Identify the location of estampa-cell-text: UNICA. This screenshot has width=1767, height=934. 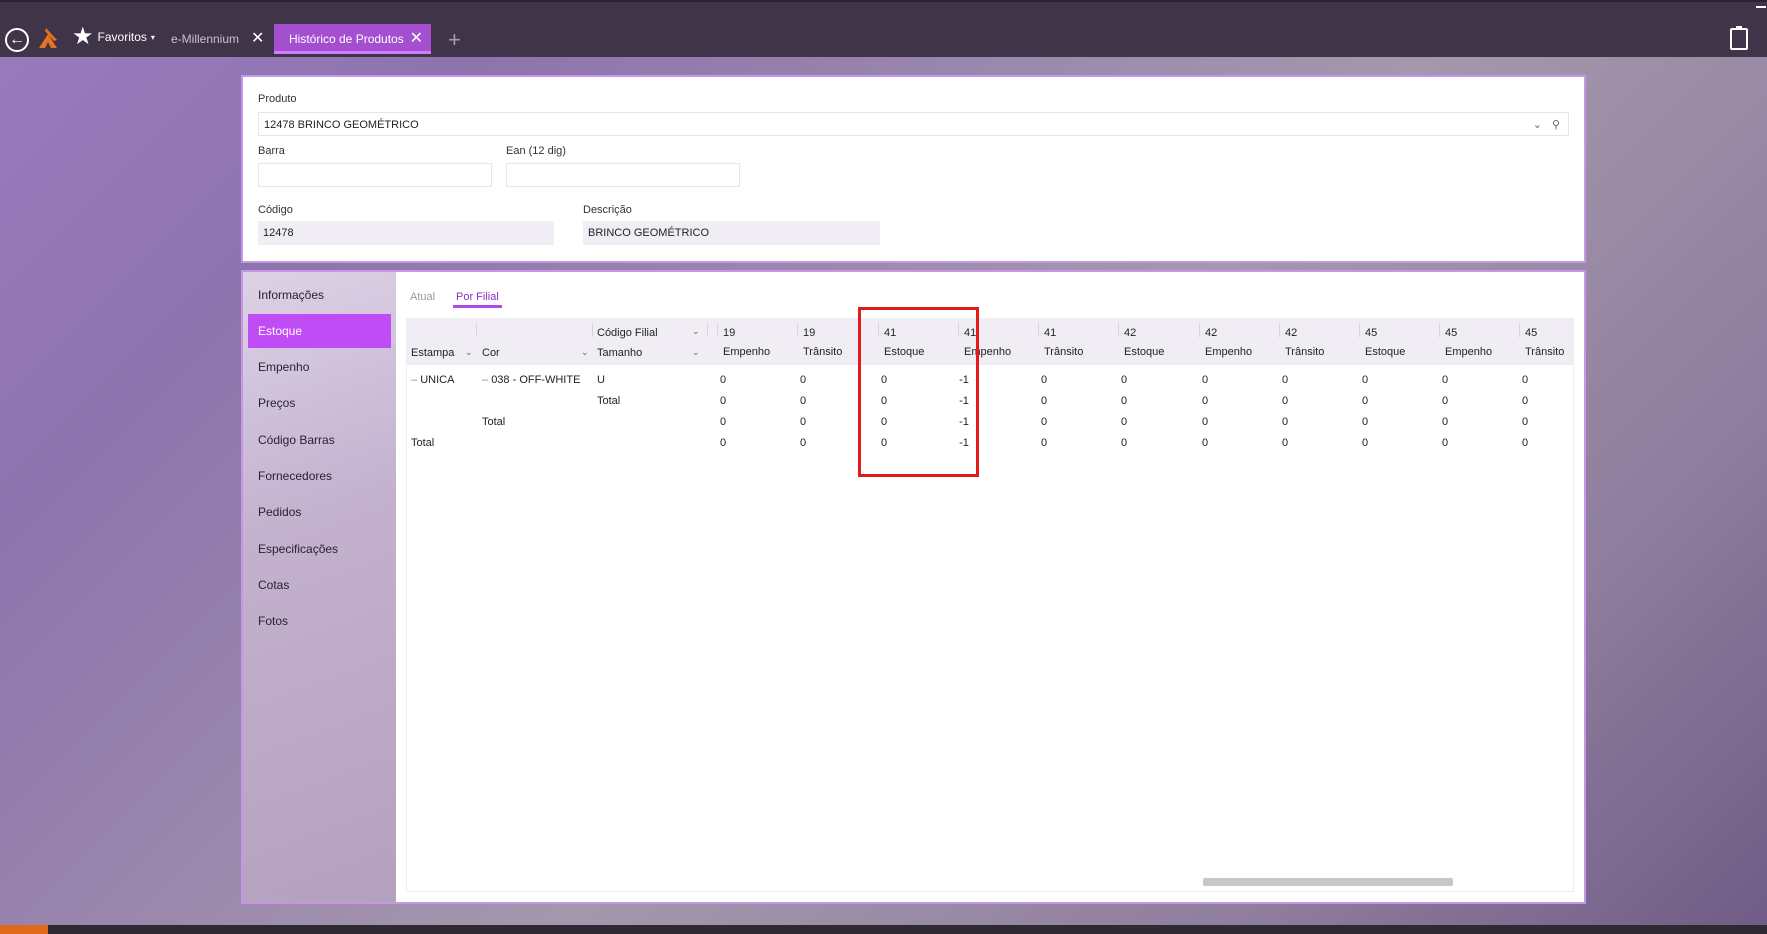
(437, 380).